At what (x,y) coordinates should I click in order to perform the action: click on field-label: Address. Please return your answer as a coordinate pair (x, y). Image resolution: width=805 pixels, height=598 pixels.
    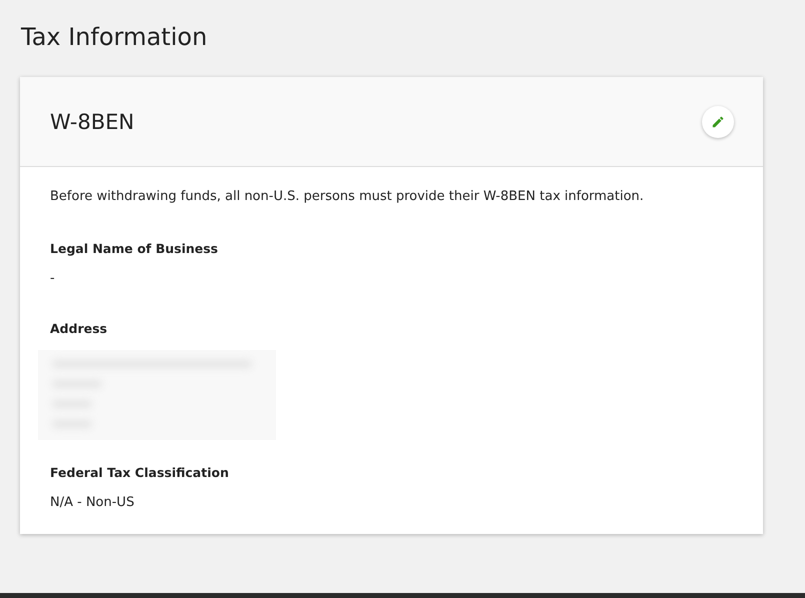
    Looking at the image, I should click on (79, 329).